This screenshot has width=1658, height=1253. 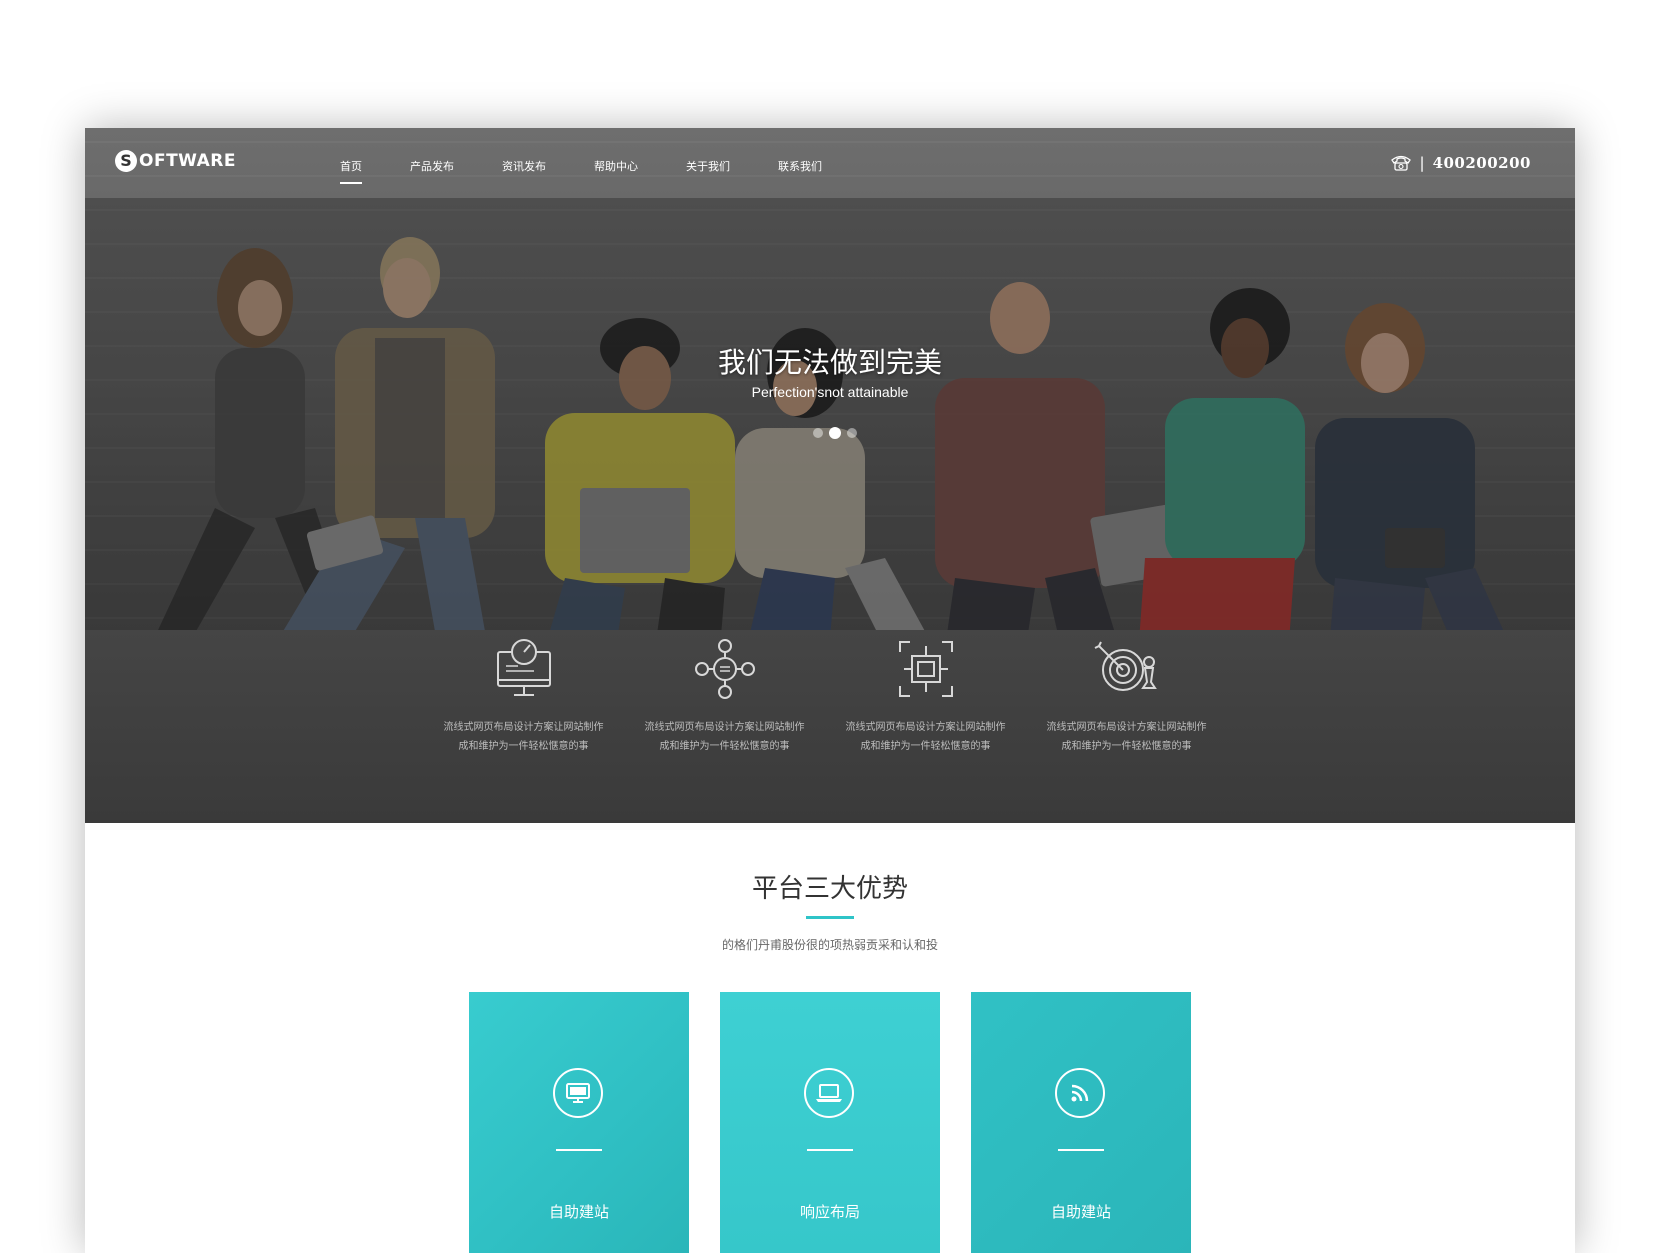 I want to click on advantage-cards: 自助建站 响应布局 自助建站, so click(x=845, y=1122).